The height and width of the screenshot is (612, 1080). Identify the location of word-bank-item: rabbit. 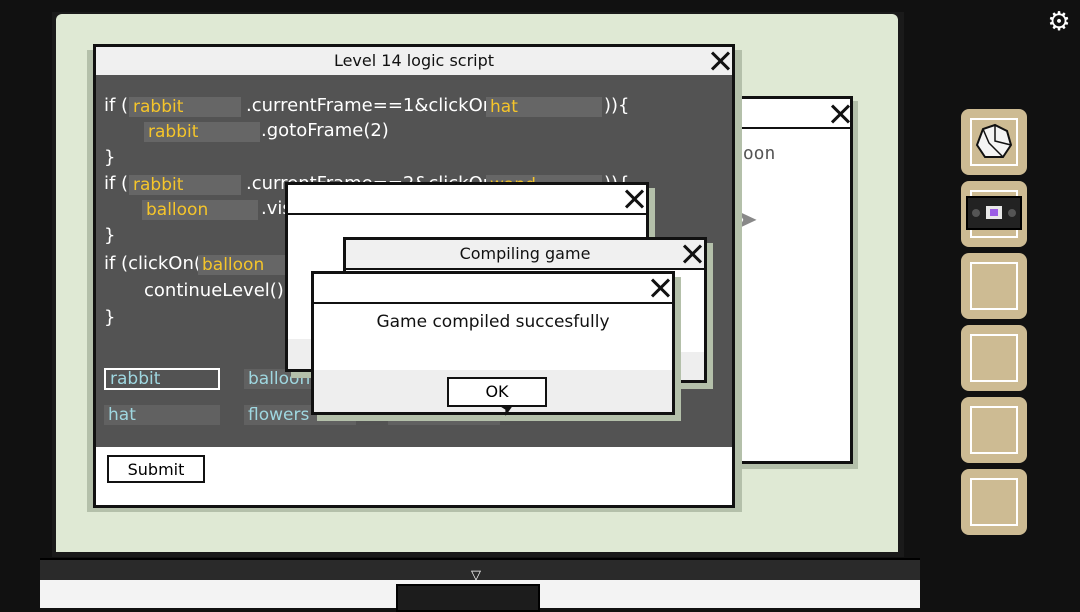
(162, 379).